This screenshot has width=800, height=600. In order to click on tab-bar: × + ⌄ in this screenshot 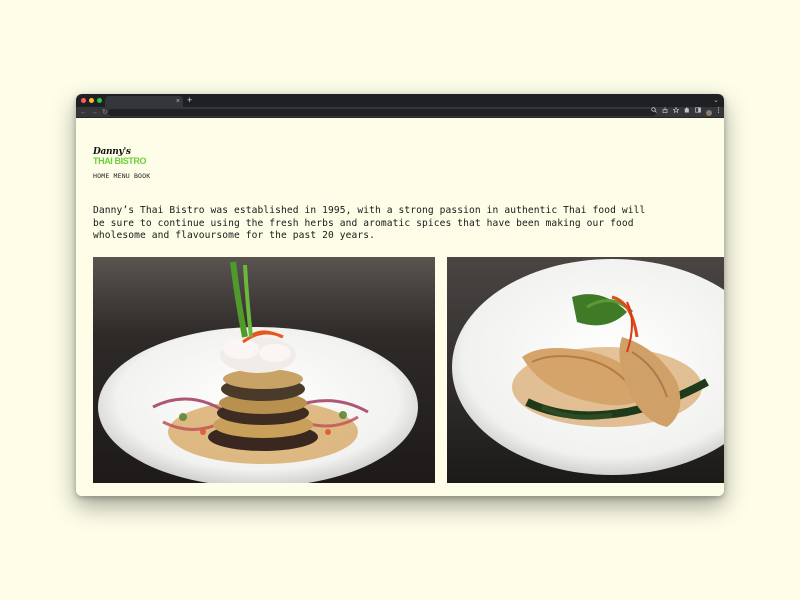, I will do `click(400, 100)`.